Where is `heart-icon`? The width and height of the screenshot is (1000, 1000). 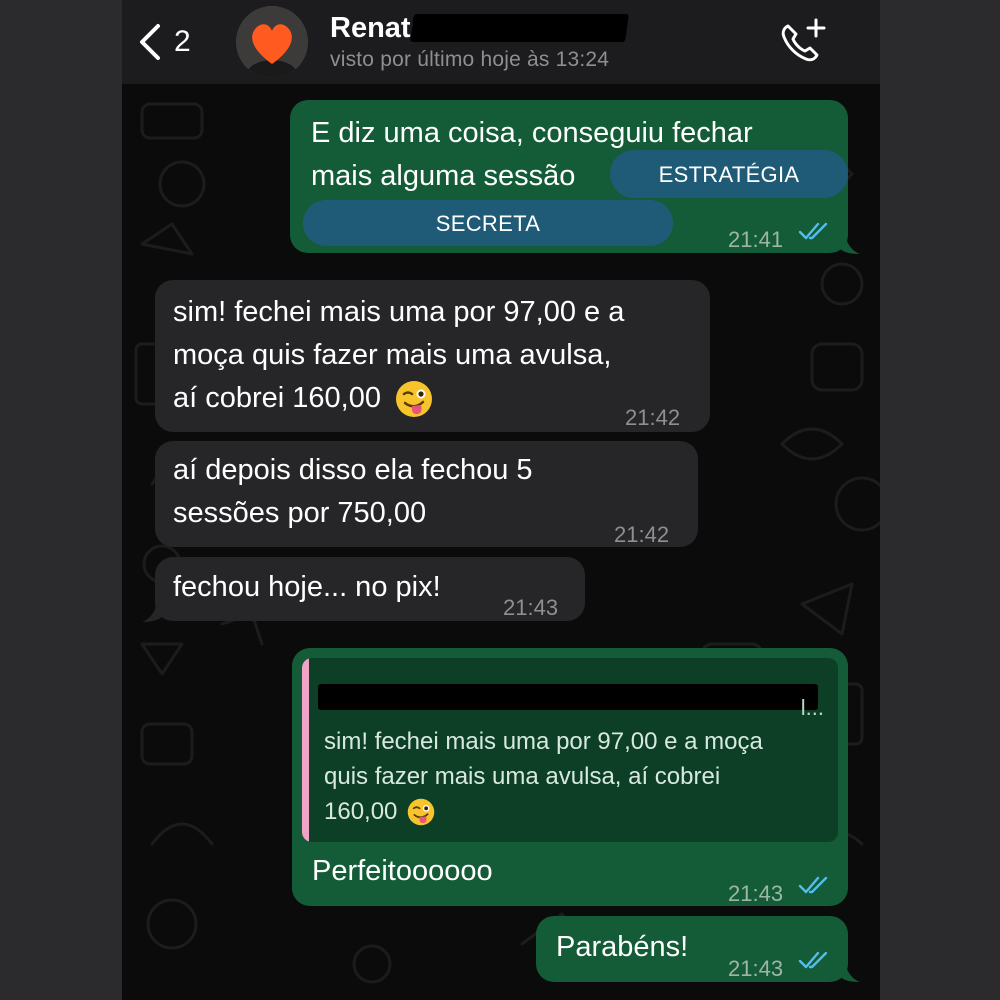 heart-icon is located at coordinates (272, 42).